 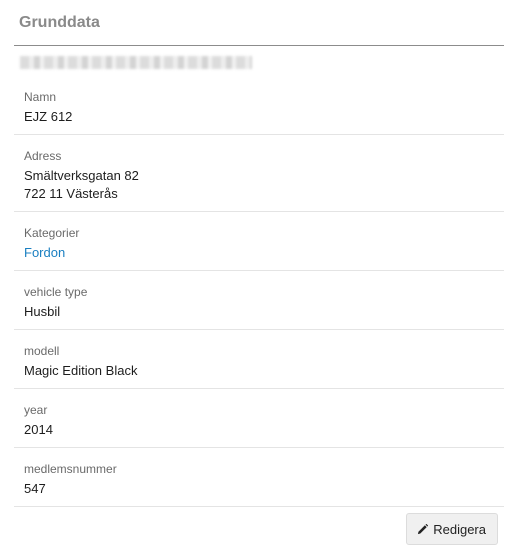 I want to click on field-member-number: medlemsnummer 547, so click(x=259, y=477).